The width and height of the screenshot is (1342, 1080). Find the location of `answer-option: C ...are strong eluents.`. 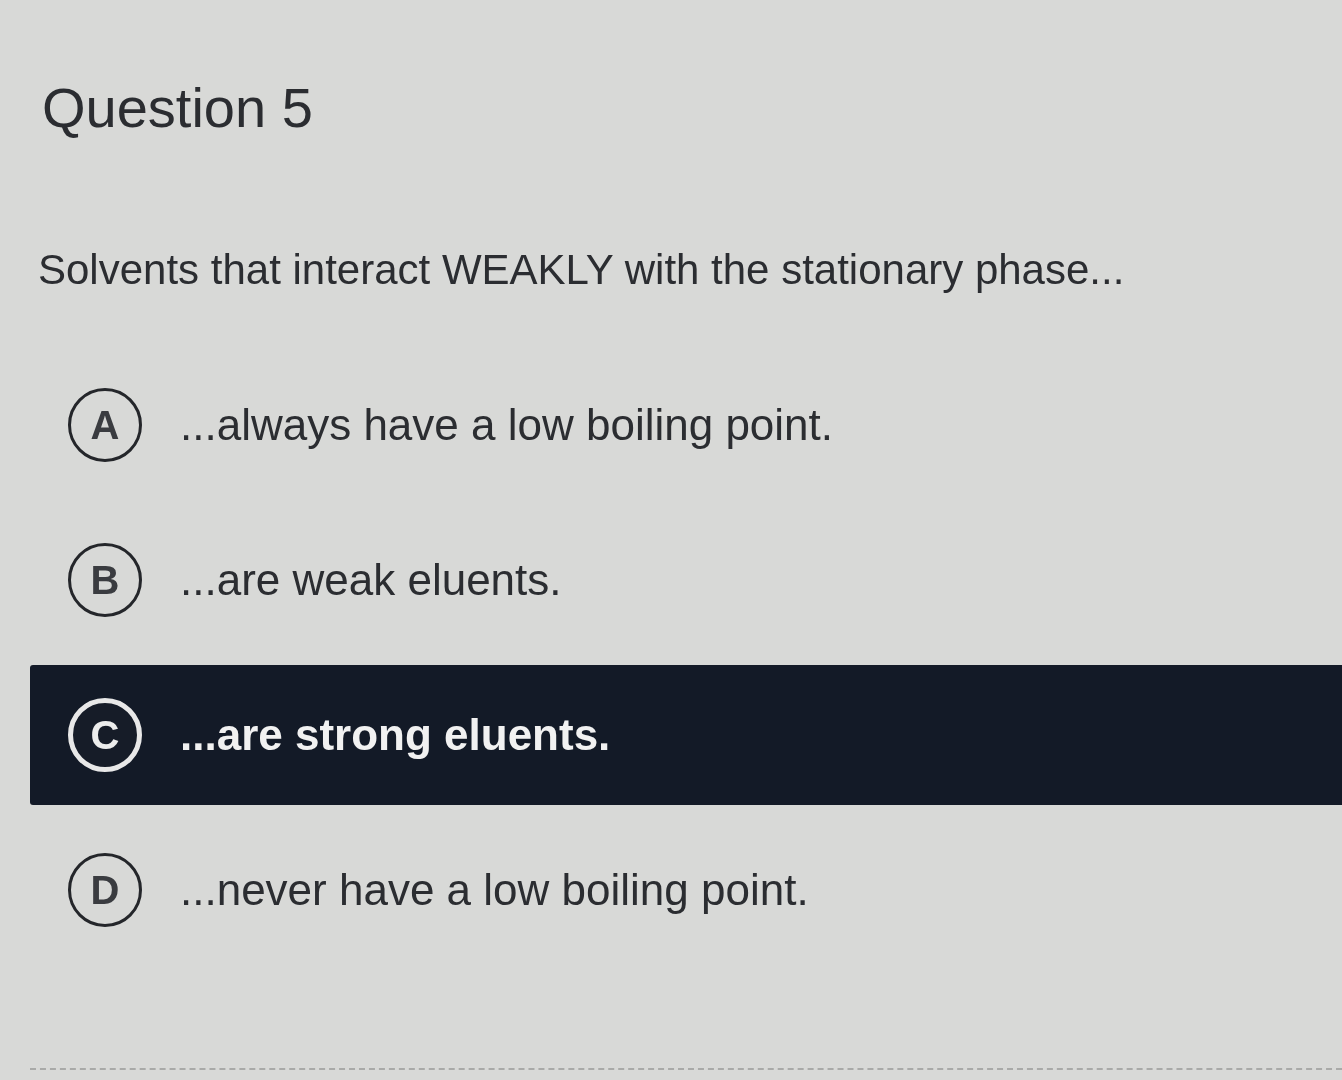

answer-option: C ...are strong eluents. is located at coordinates (686, 735).